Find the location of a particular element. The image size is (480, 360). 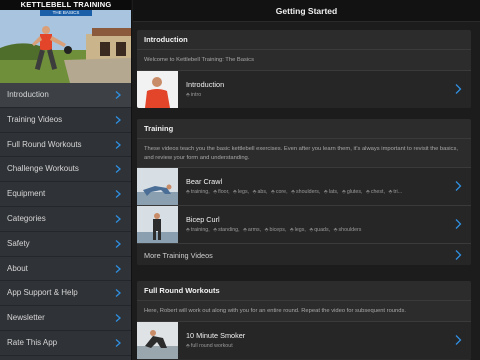

sidebar-item-label: Challenge Workouts is located at coordinates (43, 169).